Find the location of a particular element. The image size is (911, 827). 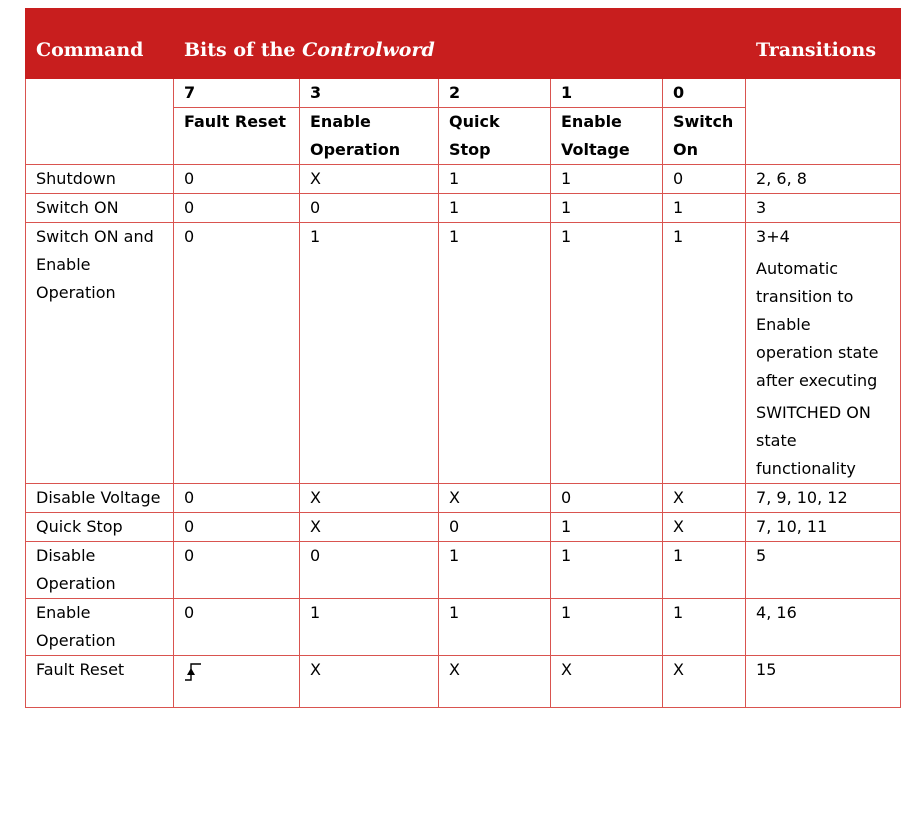

bit-name-quick-stop: Quick Stop is located at coordinates (494, 136).